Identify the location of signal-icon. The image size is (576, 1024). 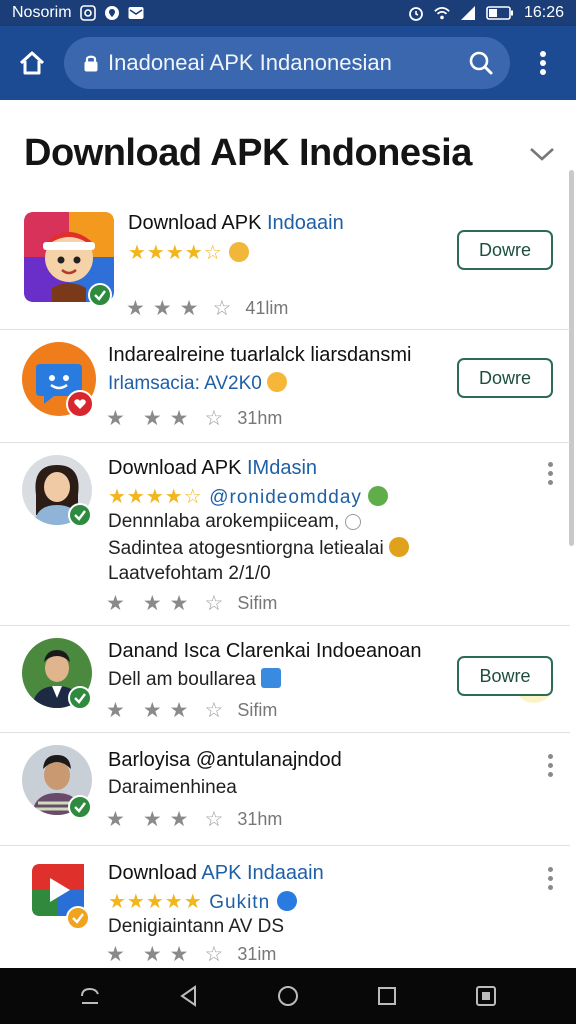
(468, 13).